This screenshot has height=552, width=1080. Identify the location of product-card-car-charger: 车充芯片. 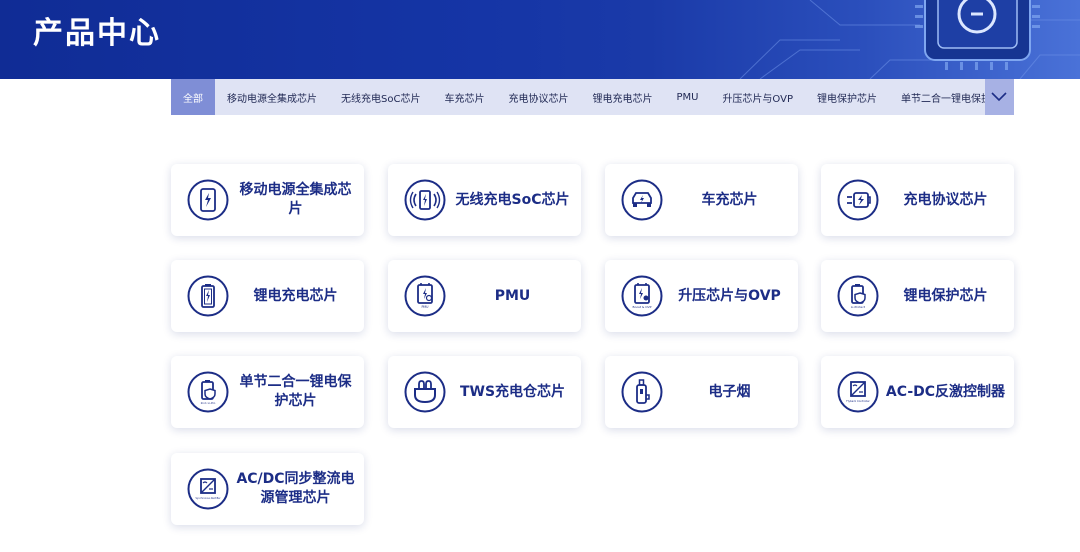
(701, 200).